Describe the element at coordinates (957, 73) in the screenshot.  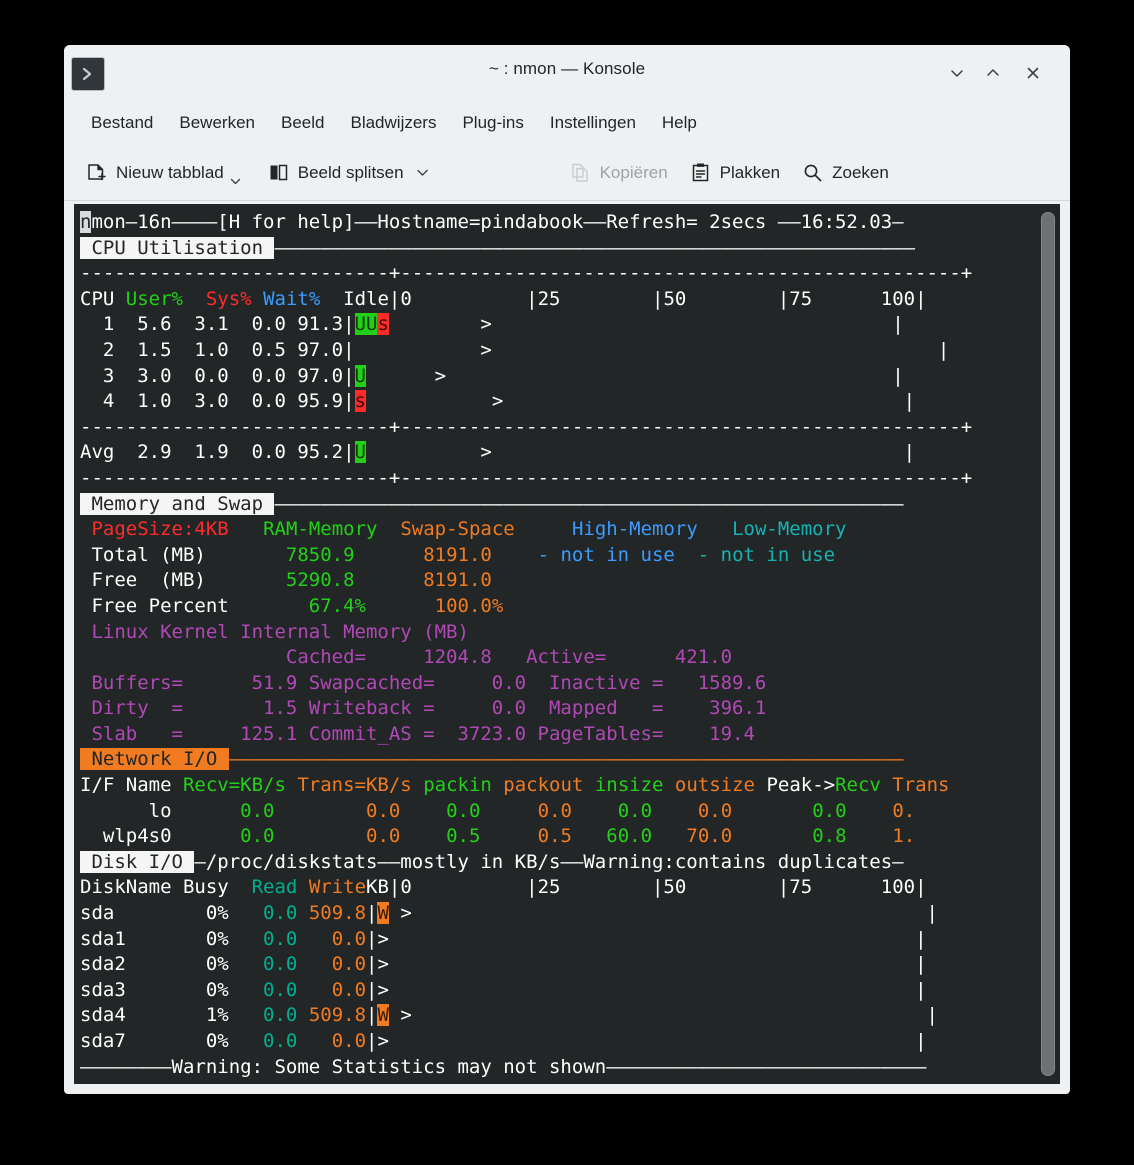
I see `minimize-icon` at that location.